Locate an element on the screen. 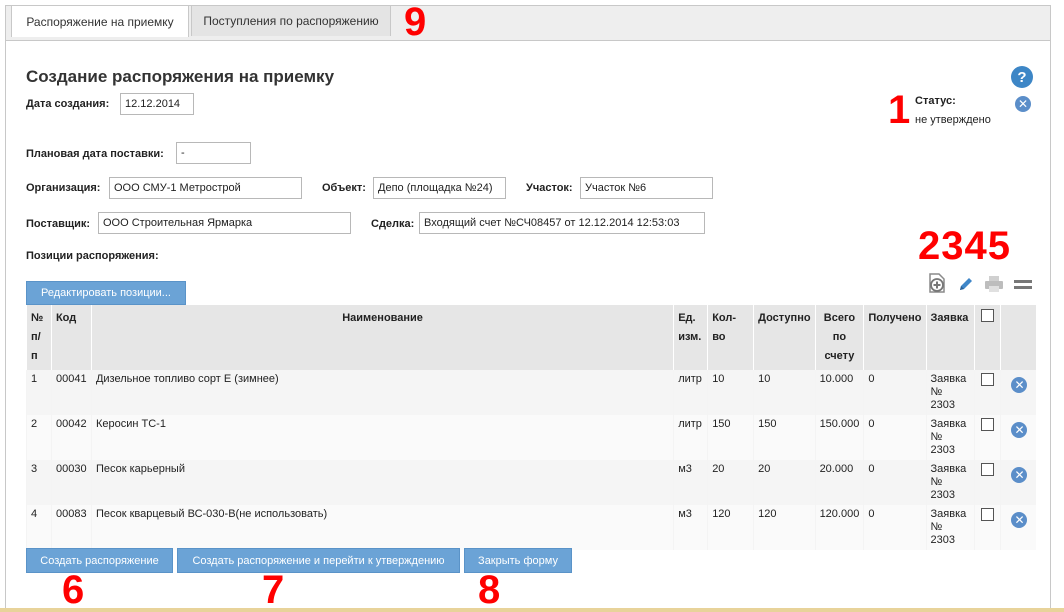 The image size is (1064, 612). section-label: Участок: is located at coordinates (549, 188).